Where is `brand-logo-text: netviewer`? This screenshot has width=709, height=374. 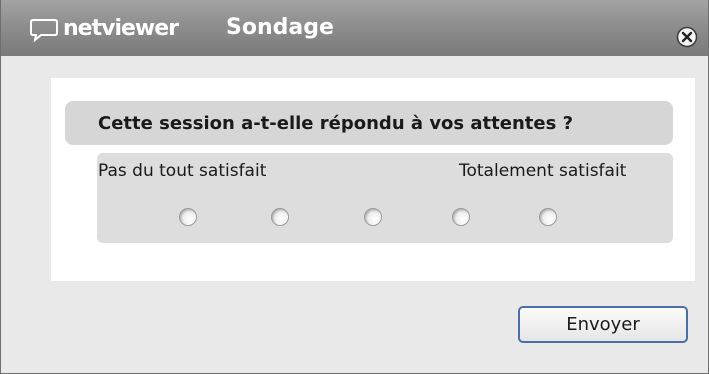 brand-logo-text: netviewer is located at coordinates (121, 28).